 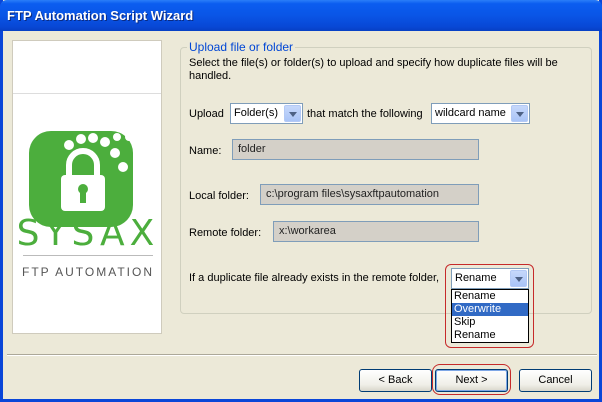 What do you see at coordinates (88, 233) in the screenshot?
I see `logo-wordmark: SYSAX` at bounding box center [88, 233].